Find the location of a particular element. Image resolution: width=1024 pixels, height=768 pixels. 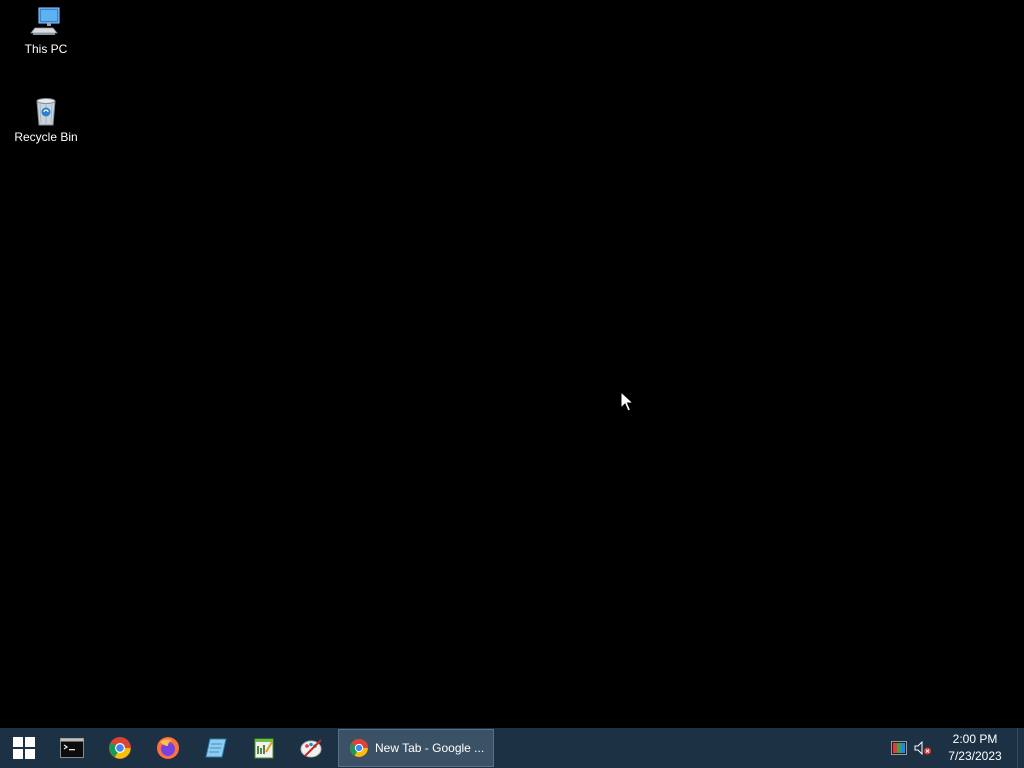

paint-icon is located at coordinates (311, 748).